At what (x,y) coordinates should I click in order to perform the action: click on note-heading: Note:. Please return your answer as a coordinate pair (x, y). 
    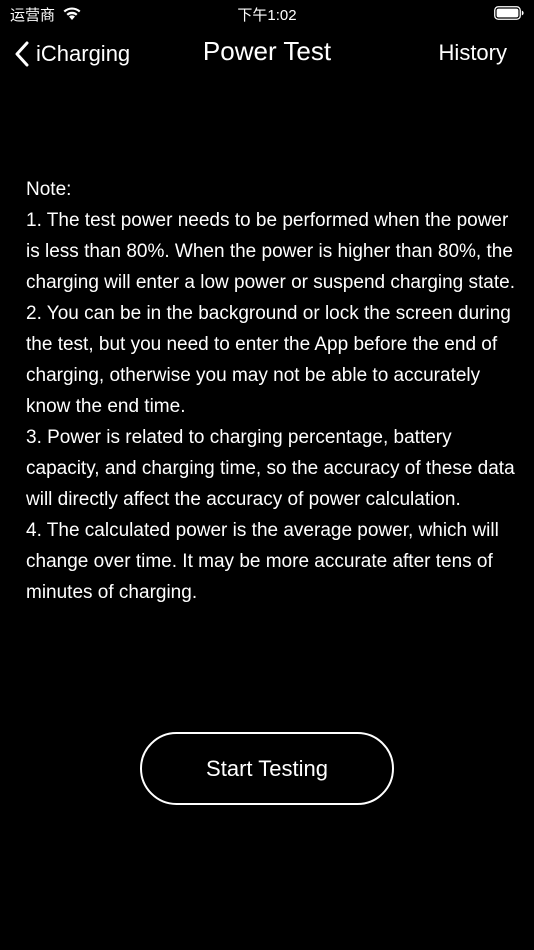
    Looking at the image, I should click on (49, 189).